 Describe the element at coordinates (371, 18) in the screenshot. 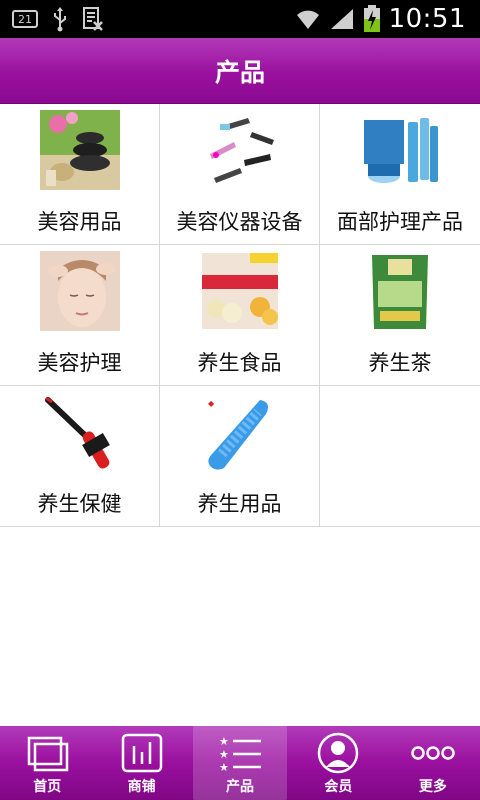

I see `battery-charging-icon` at that location.